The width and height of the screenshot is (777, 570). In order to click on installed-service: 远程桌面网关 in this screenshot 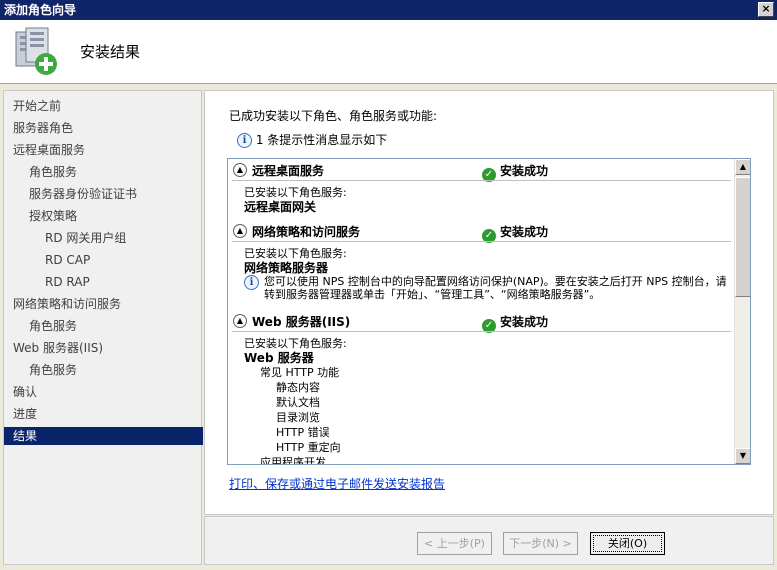, I will do `click(280, 207)`.